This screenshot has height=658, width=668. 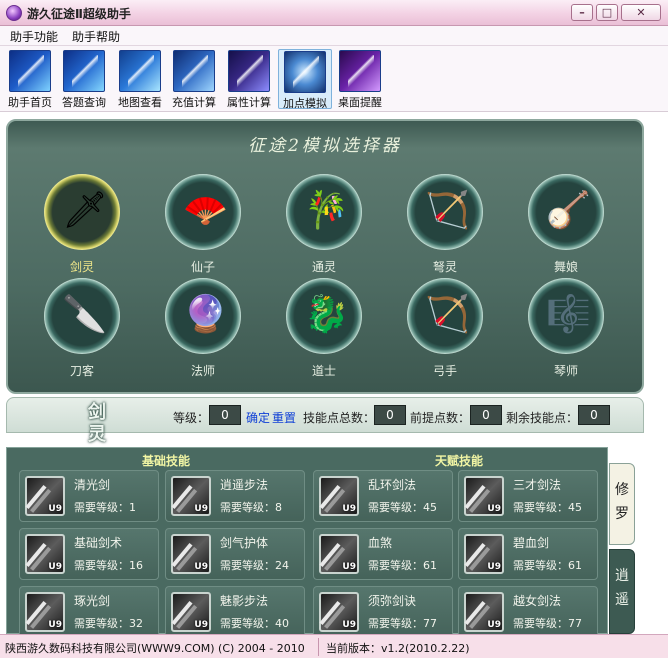 I want to click on confirm-link: 确定, so click(x=258, y=417).